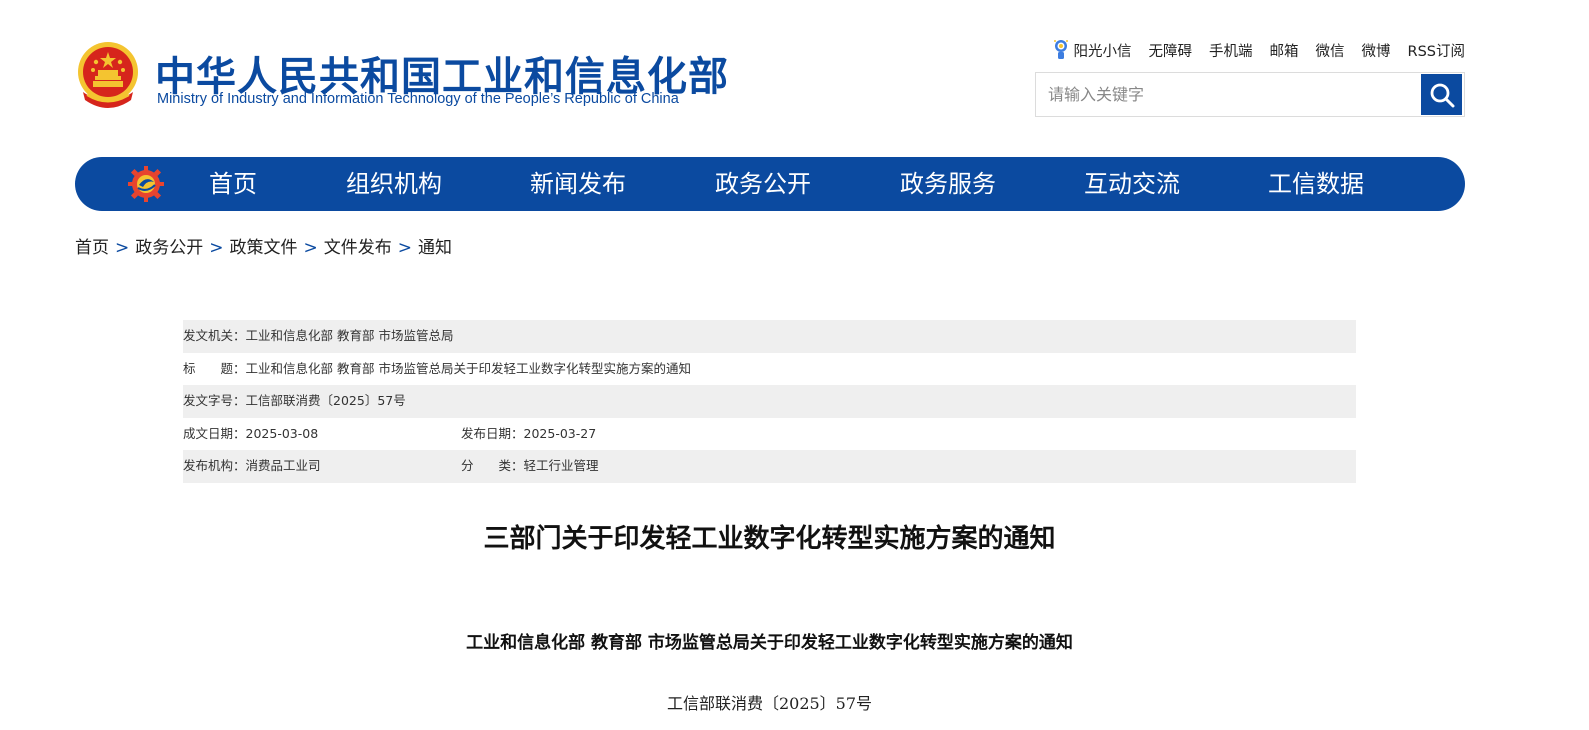 This screenshot has height=730, width=1589. I want to click on ministry-gear-logo-icon, so click(146, 184).